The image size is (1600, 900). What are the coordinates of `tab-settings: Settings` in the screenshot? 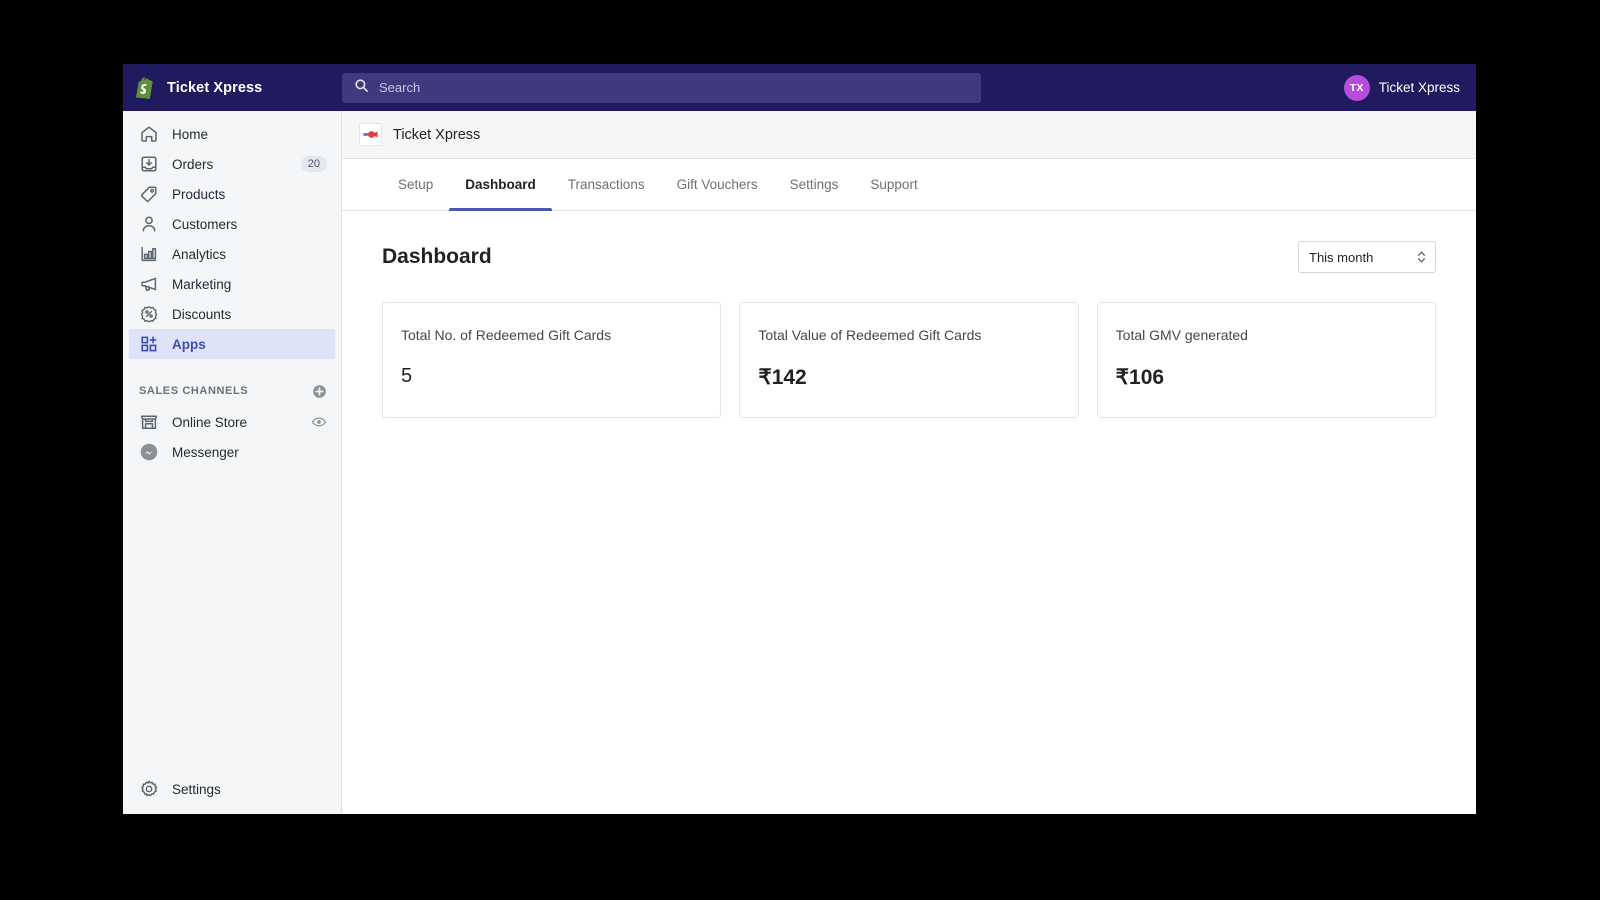 It's located at (814, 184).